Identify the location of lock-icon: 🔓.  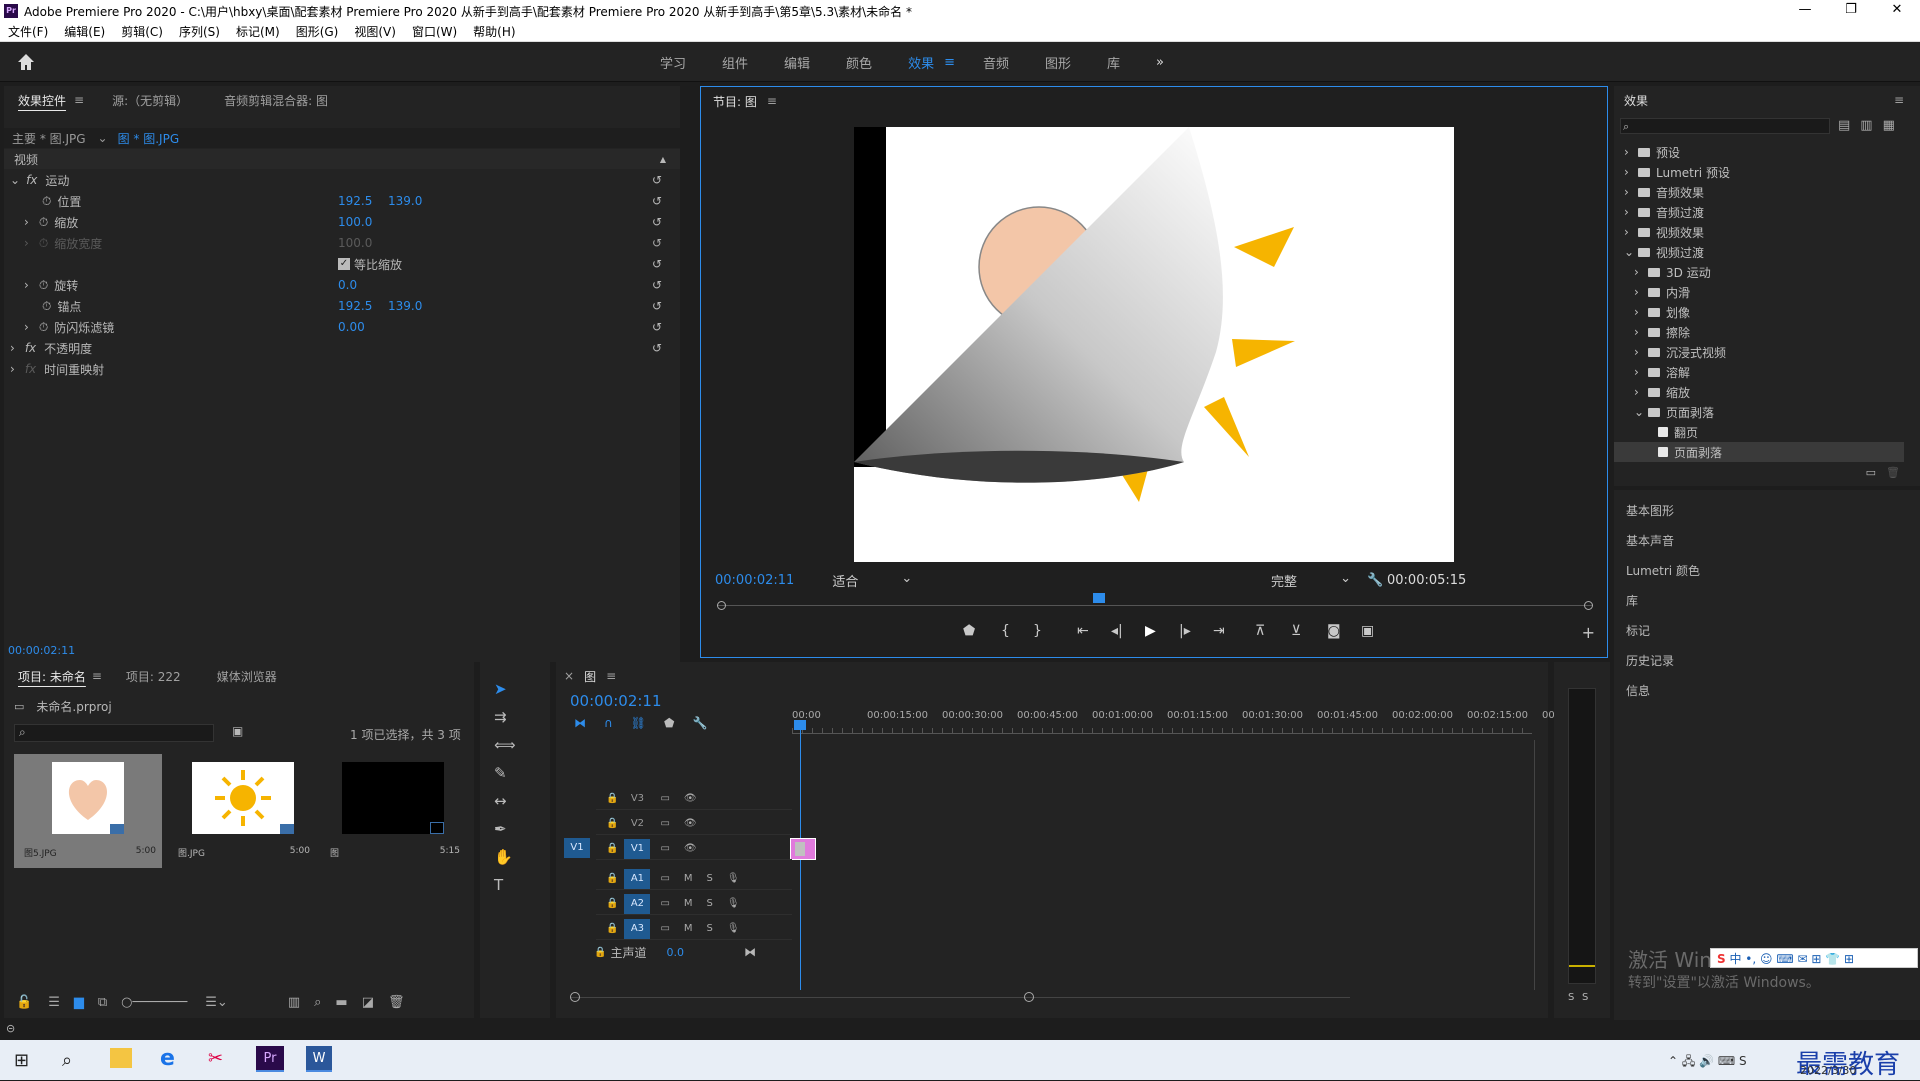
(24, 1002).